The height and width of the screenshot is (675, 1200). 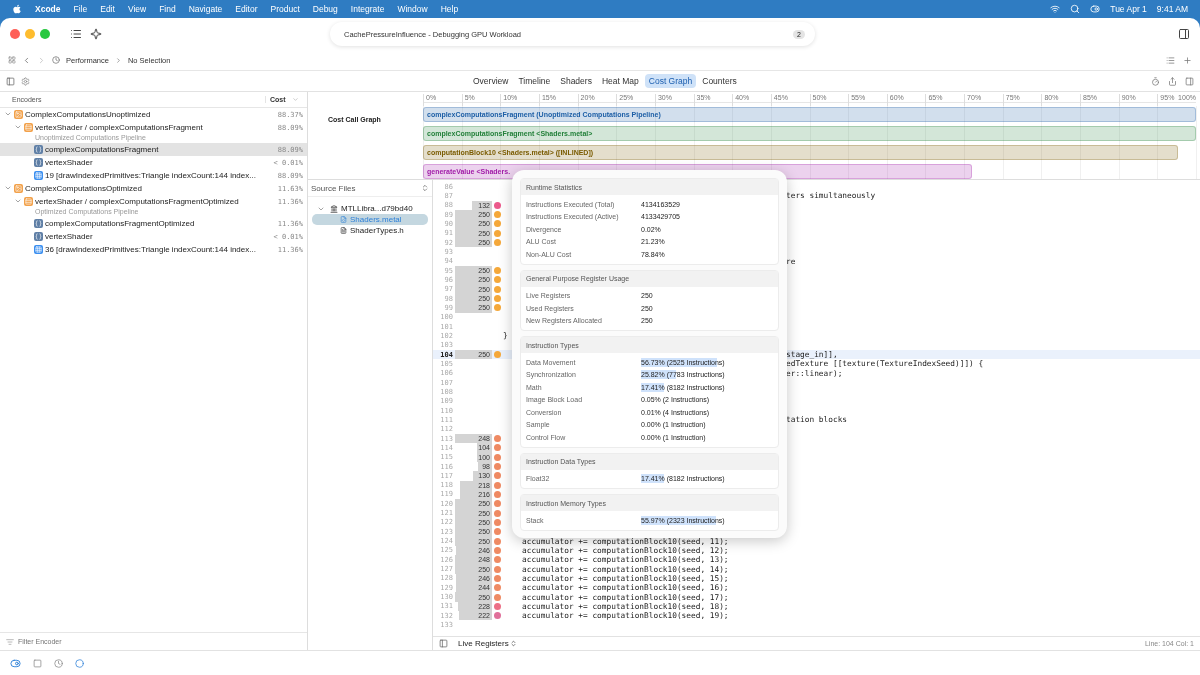 What do you see at coordinates (118, 60) in the screenshot?
I see `chevron-right-icon` at bounding box center [118, 60].